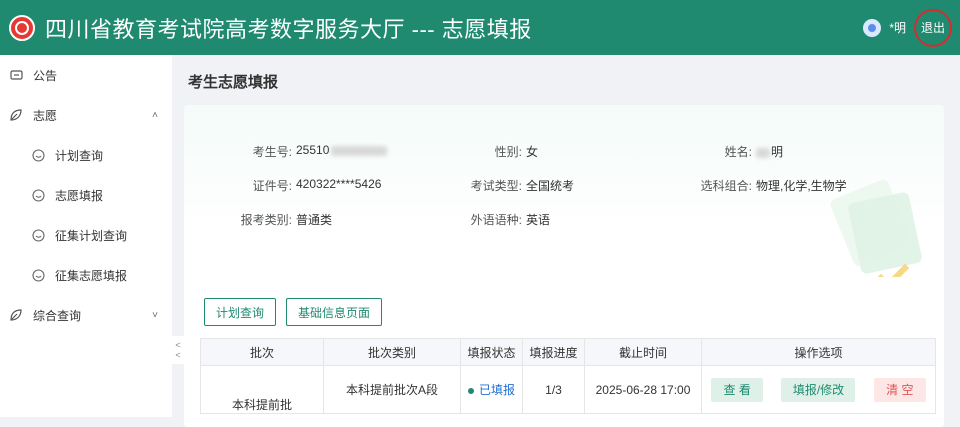  I want to click on id-label: 证件号:, so click(272, 186).